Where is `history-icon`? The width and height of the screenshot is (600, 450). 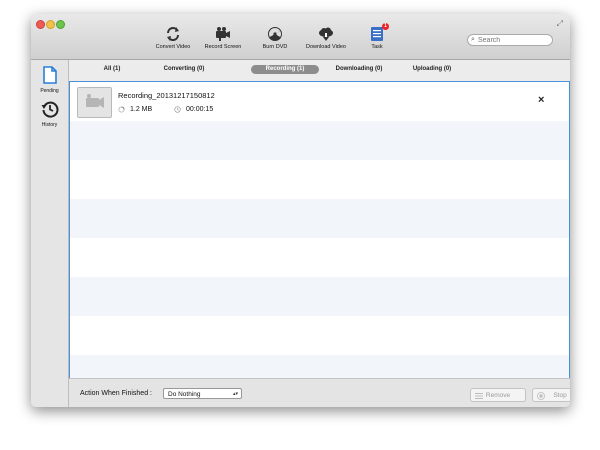
history-icon is located at coordinates (49, 109).